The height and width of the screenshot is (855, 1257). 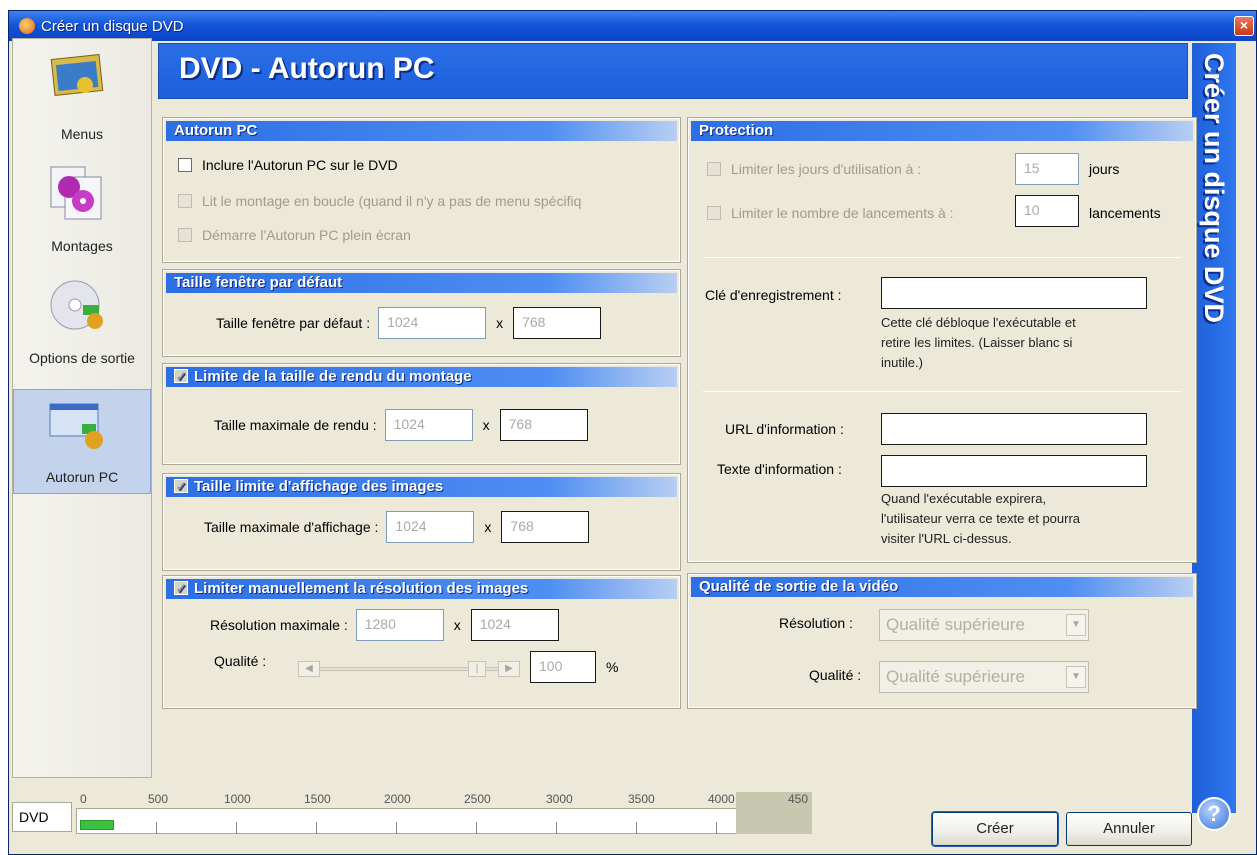 What do you see at coordinates (1047, 169) in the screenshot?
I see `days-input: 15` at bounding box center [1047, 169].